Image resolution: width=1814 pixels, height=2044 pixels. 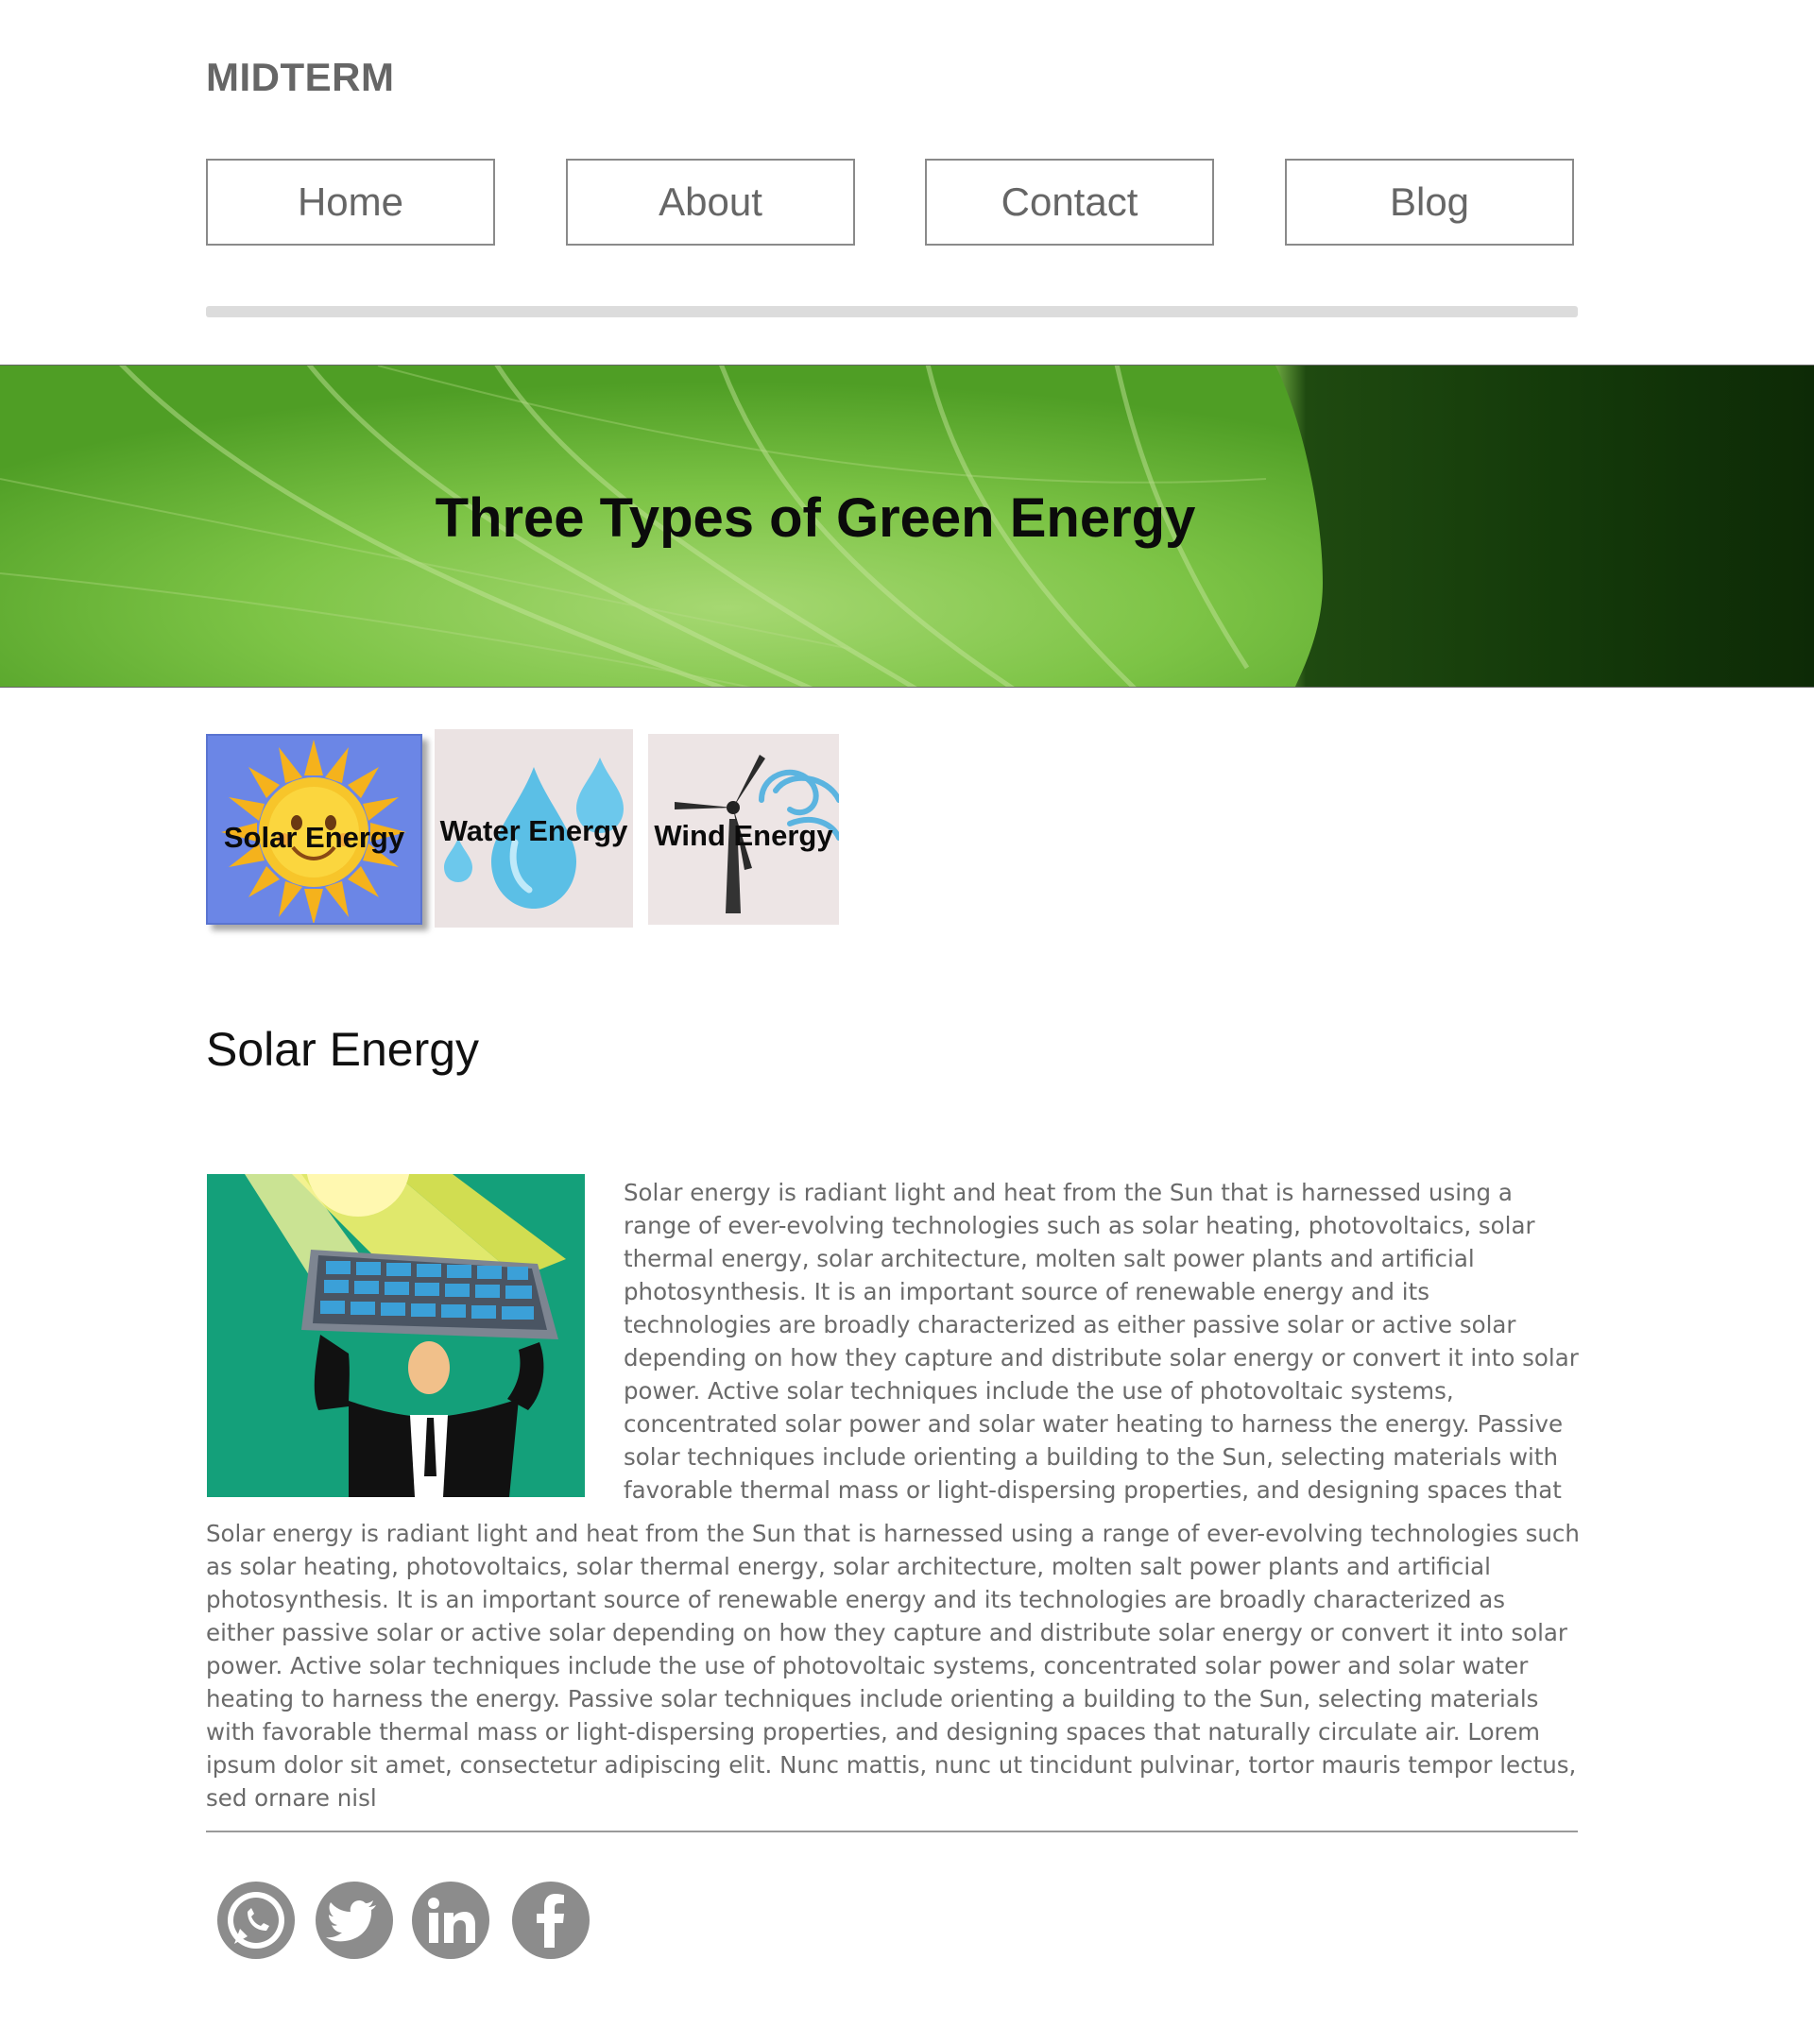 I want to click on nav-divider-bar, so click(x=892, y=311).